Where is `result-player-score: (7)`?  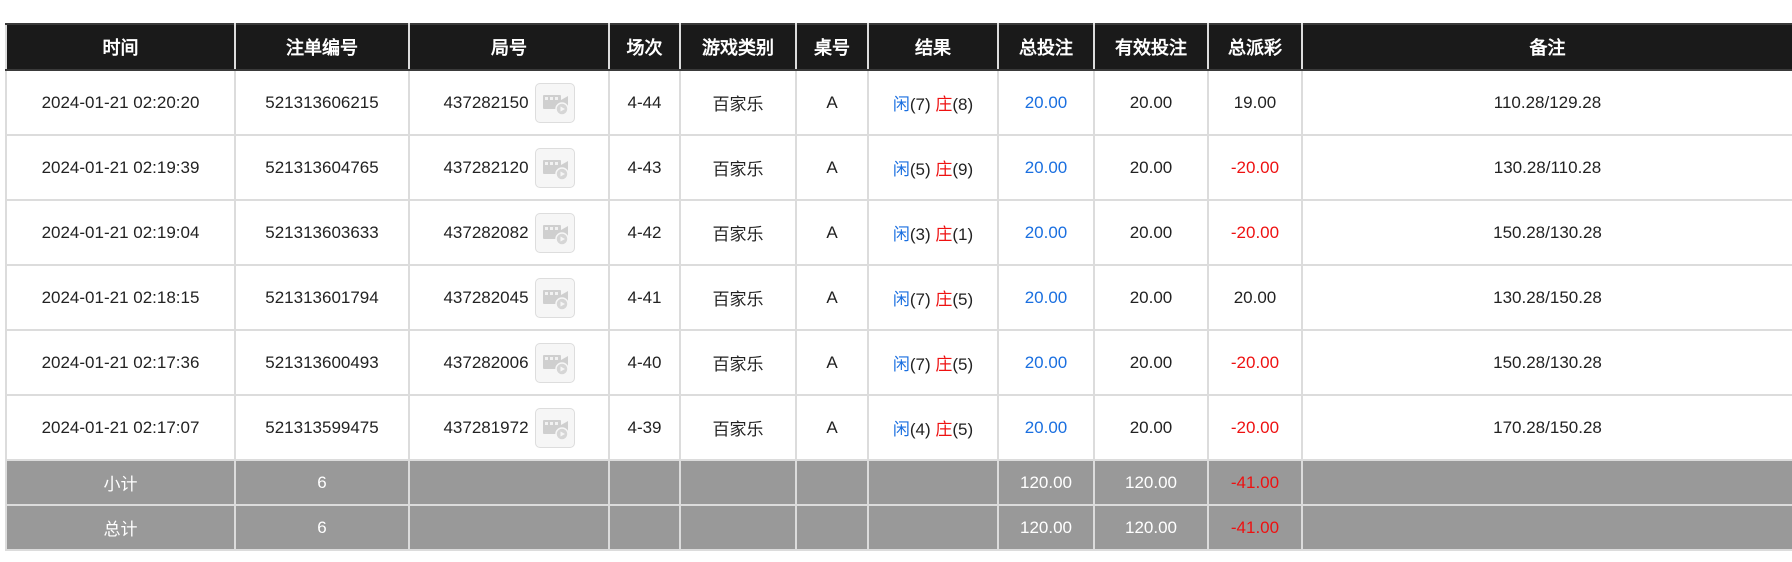 result-player-score: (7) is located at coordinates (920, 299).